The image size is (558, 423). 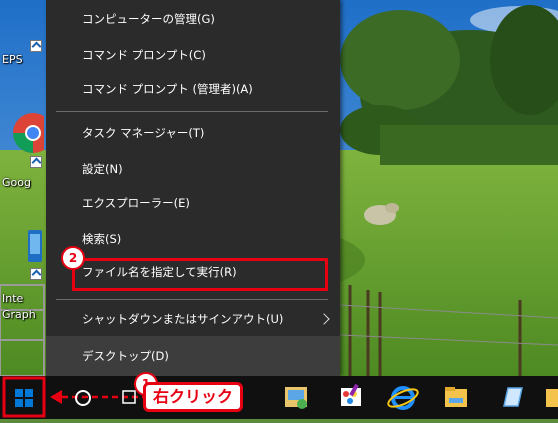 I want to click on start-button, so click(x=24, y=397).